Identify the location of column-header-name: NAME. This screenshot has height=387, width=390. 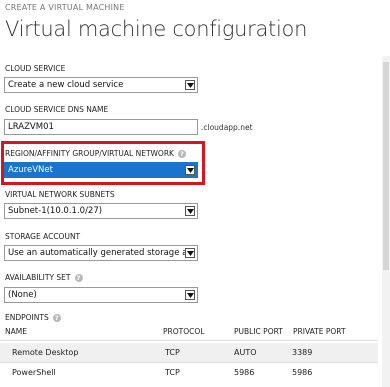
(16, 331).